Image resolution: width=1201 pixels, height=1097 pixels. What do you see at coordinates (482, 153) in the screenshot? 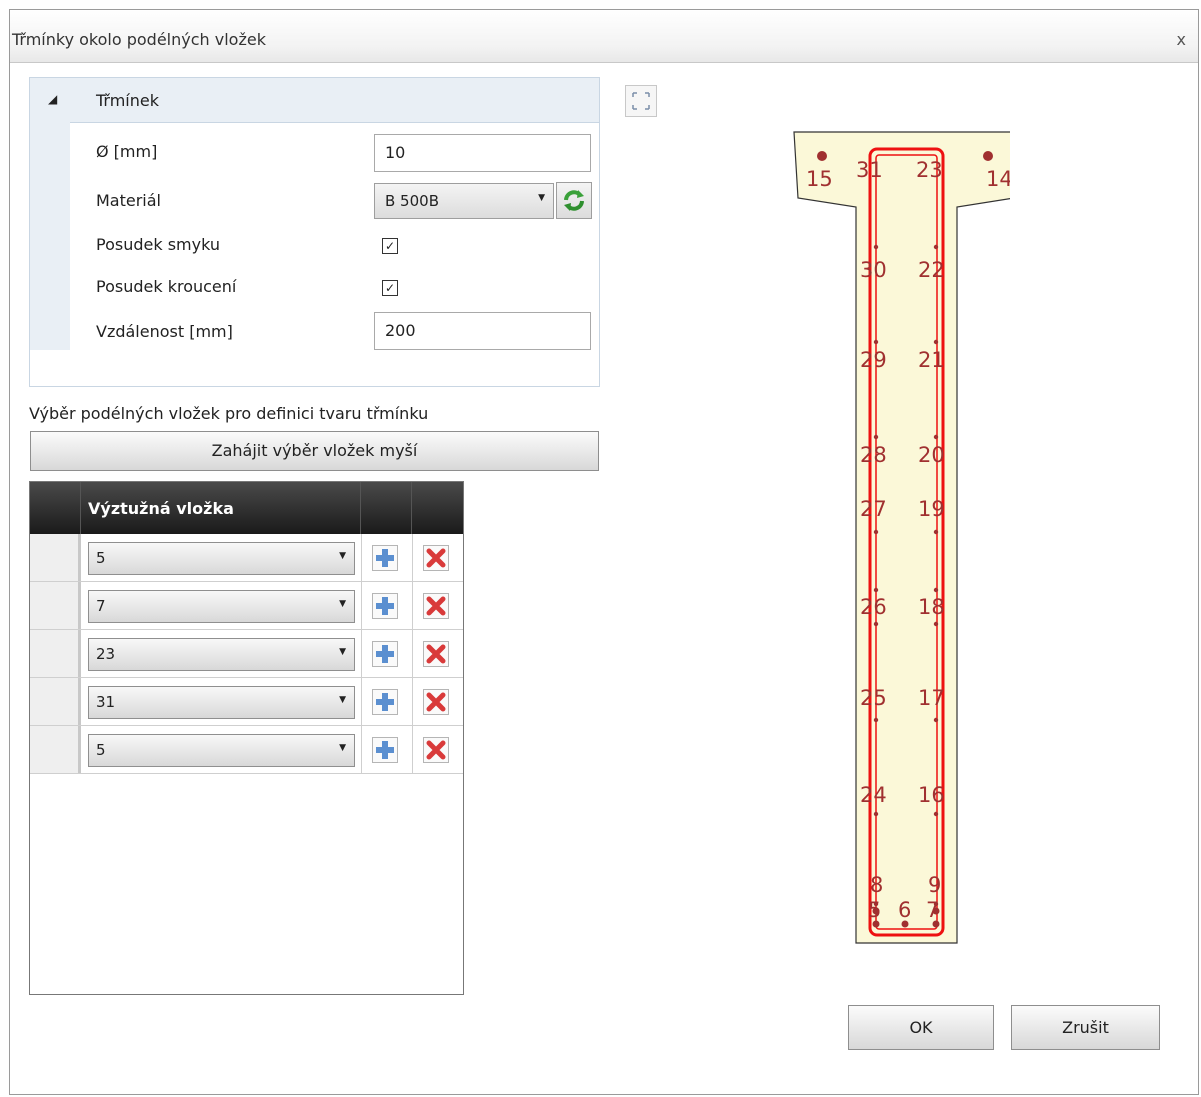
I see `diameter-field: 10` at bounding box center [482, 153].